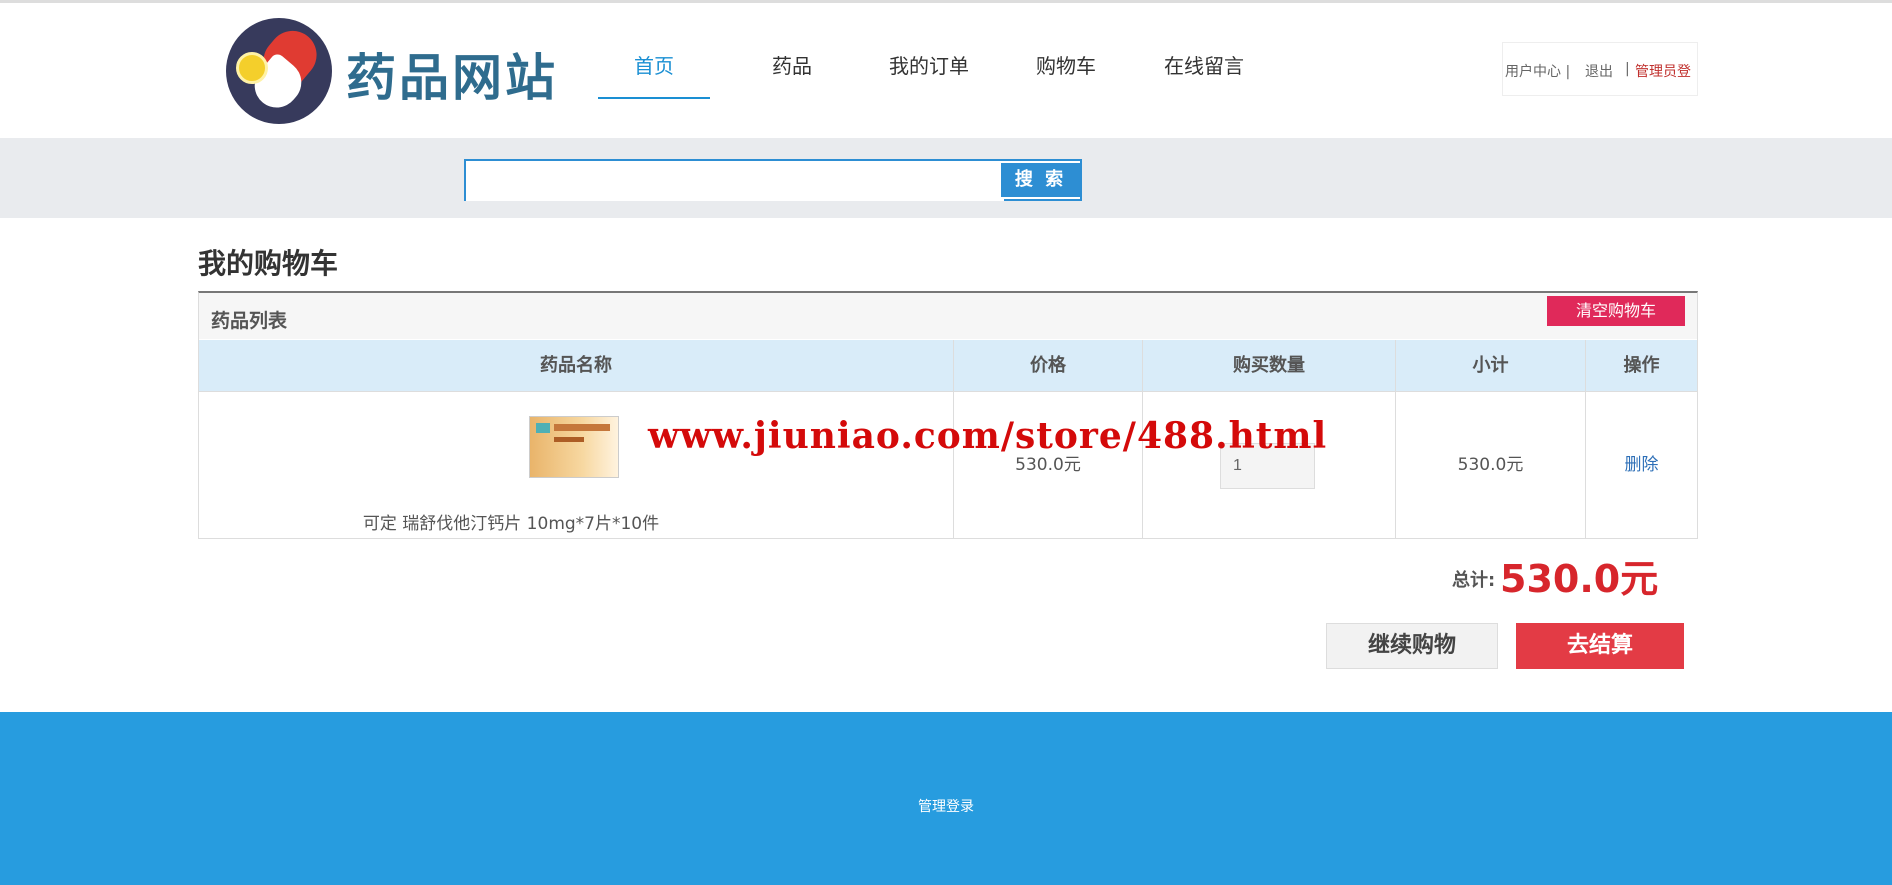  What do you see at coordinates (1579, 579) in the screenshot?
I see `total-value: 530.0元` at bounding box center [1579, 579].